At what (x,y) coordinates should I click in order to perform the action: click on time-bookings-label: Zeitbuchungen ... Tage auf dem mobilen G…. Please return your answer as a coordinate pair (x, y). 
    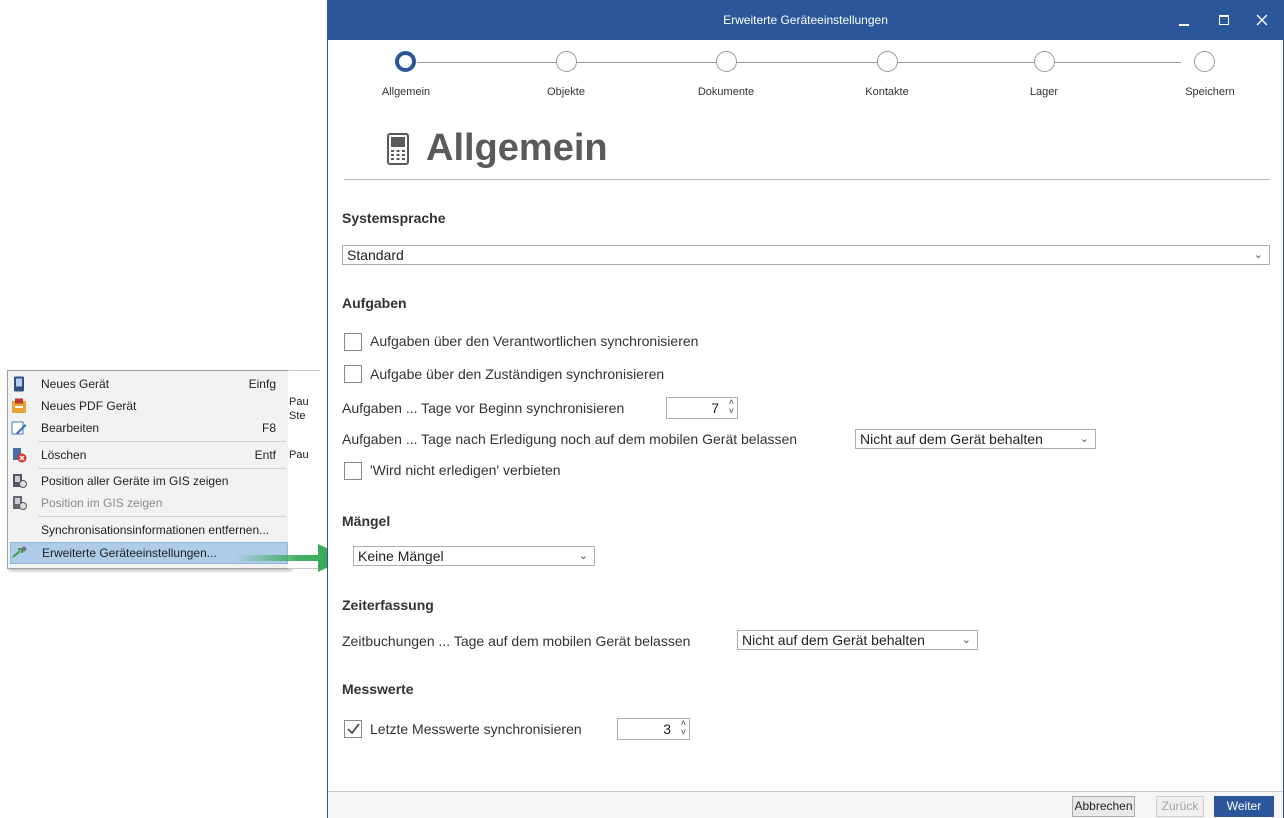
    Looking at the image, I should click on (516, 641).